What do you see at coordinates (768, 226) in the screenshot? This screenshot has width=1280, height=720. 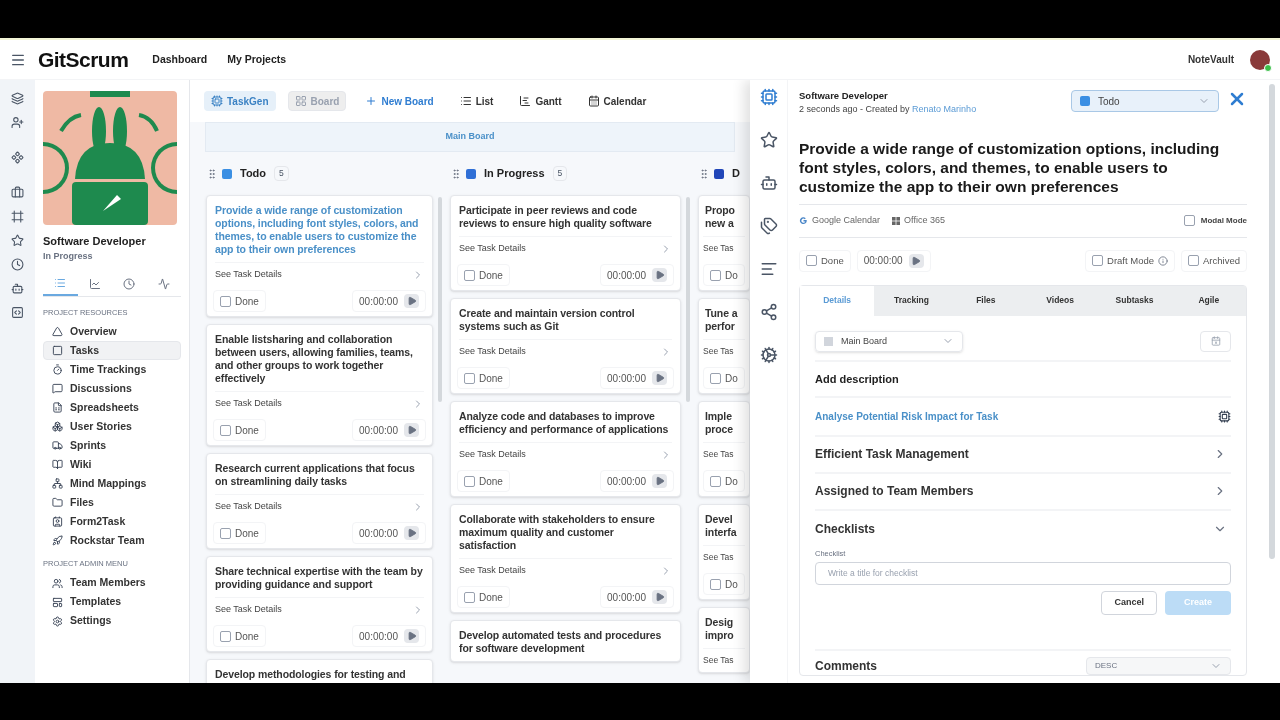 I see `tags-icon` at bounding box center [768, 226].